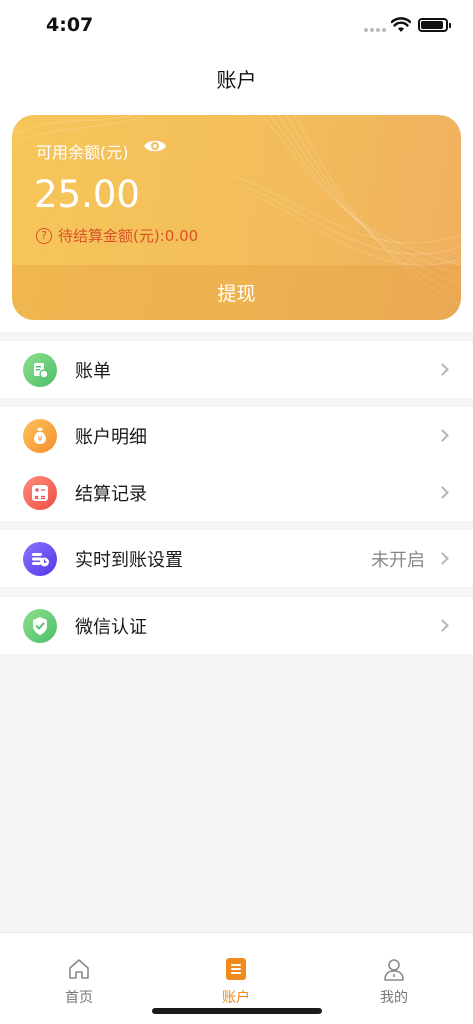 This screenshot has height=1024, width=473. What do you see at coordinates (70, 25) in the screenshot?
I see `status-time: 4:07` at bounding box center [70, 25].